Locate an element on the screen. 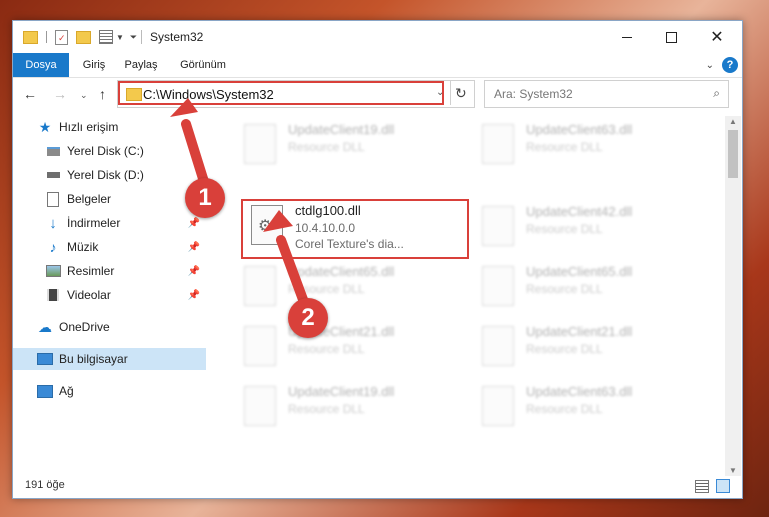  view-icon is located at coordinates (106, 37).